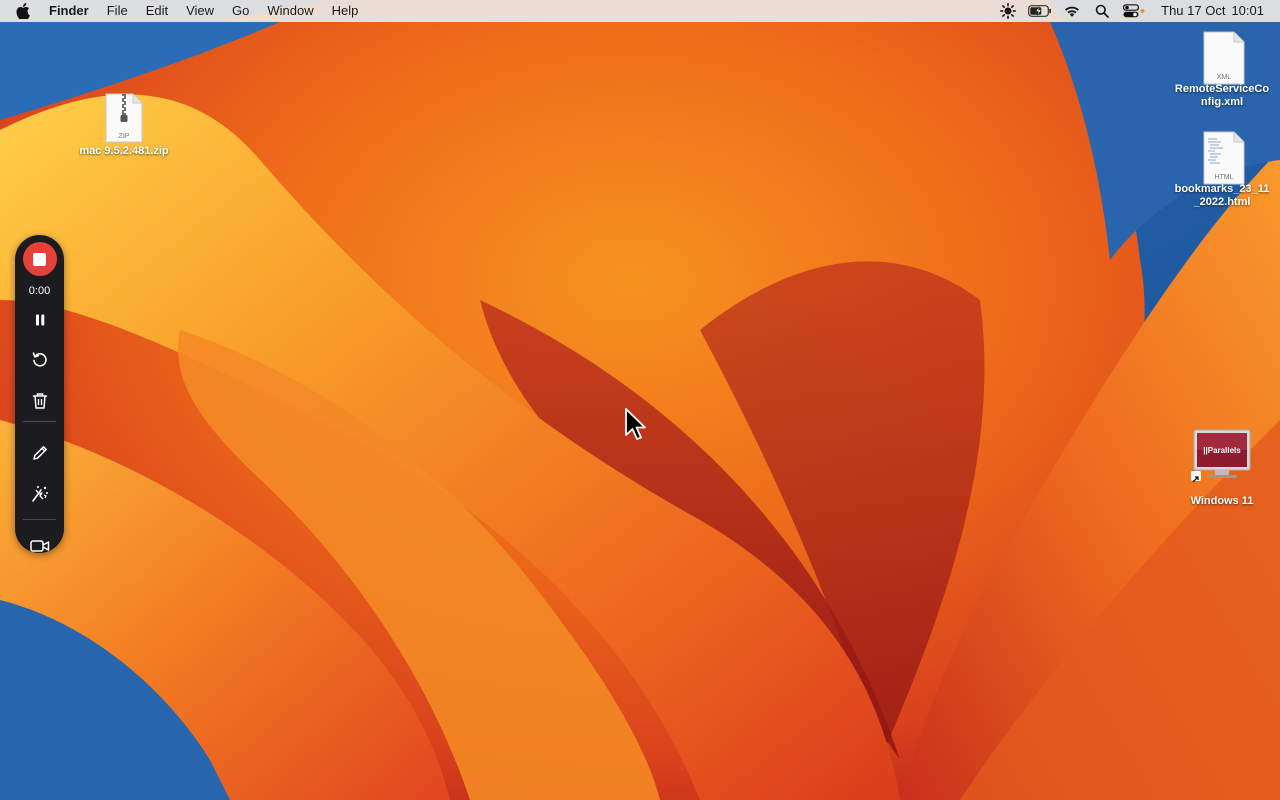 Image resolution: width=1280 pixels, height=800 pixels. What do you see at coordinates (1072, 11) in the screenshot?
I see `wifi-icon` at bounding box center [1072, 11].